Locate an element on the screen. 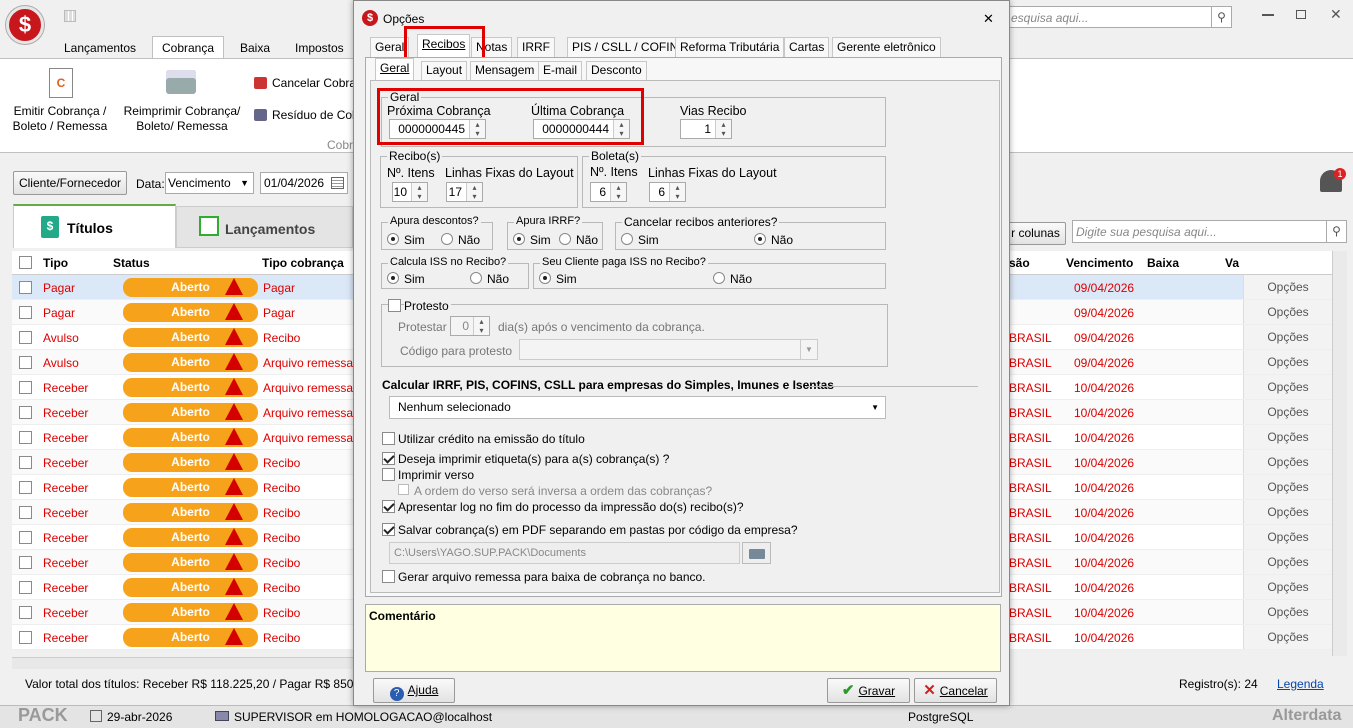 The height and width of the screenshot is (728, 1353). recibos-itens-input: 10 is located at coordinates (410, 192).